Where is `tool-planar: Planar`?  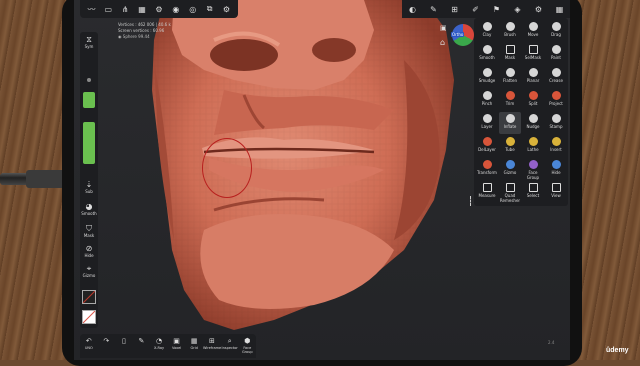 tool-planar: Planar is located at coordinates (533, 77).